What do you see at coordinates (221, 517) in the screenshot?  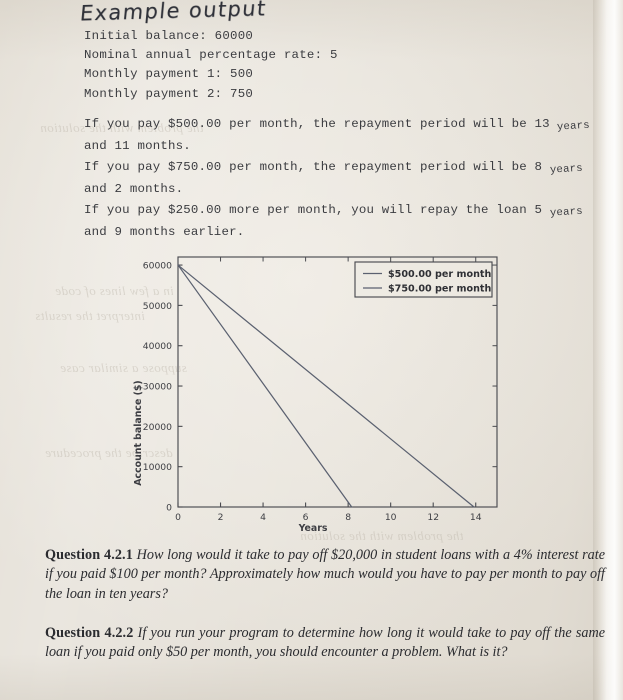 I see `chart-x-tick-label: 2` at bounding box center [221, 517].